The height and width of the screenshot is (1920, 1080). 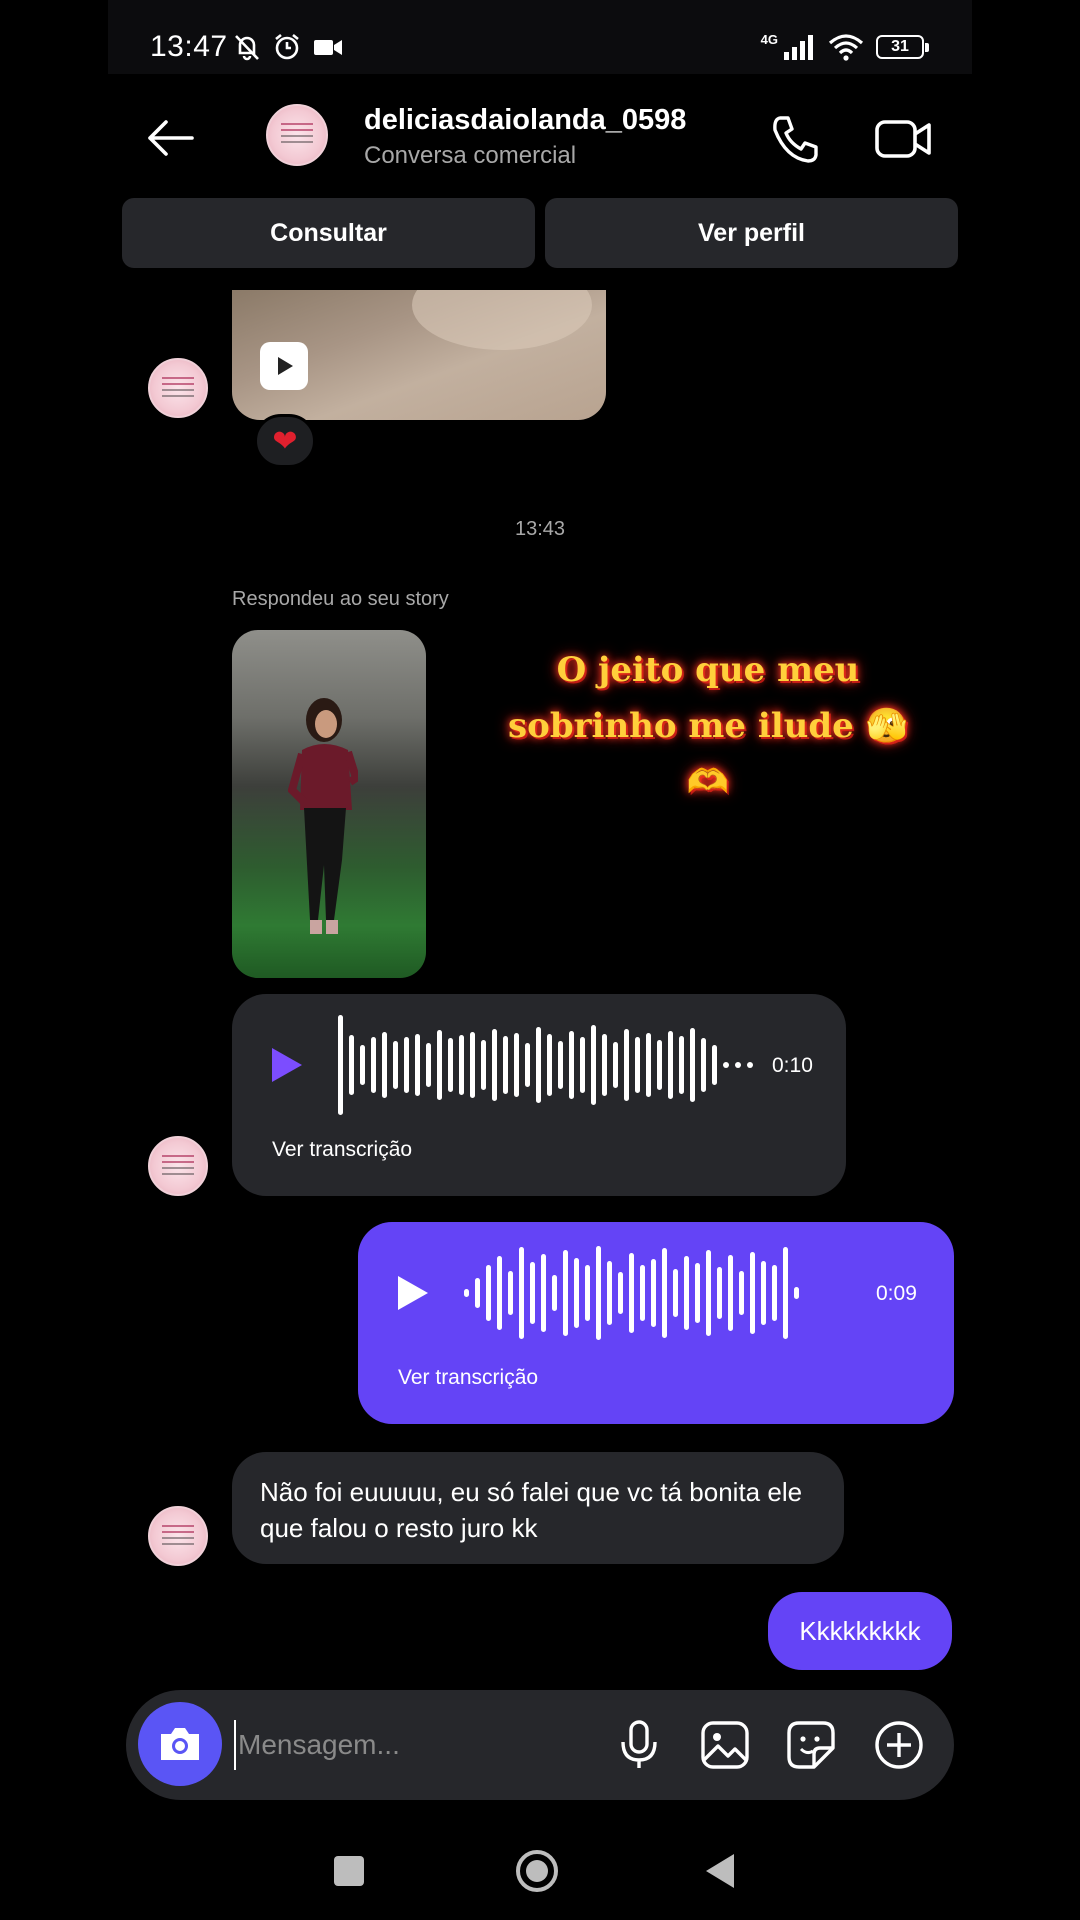 I want to click on outgoing-audio-message: 0:09 Ver transcrição, so click(x=656, y=1323).